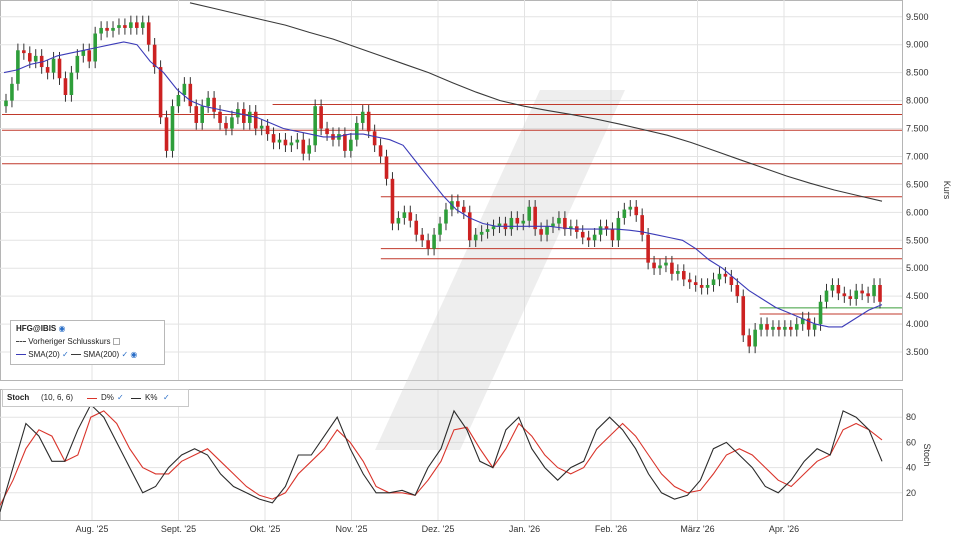 This screenshot has height=545, width=960. What do you see at coordinates (351, 529) in the screenshot?
I see `x-tick-label: Nov. '25` at bounding box center [351, 529].